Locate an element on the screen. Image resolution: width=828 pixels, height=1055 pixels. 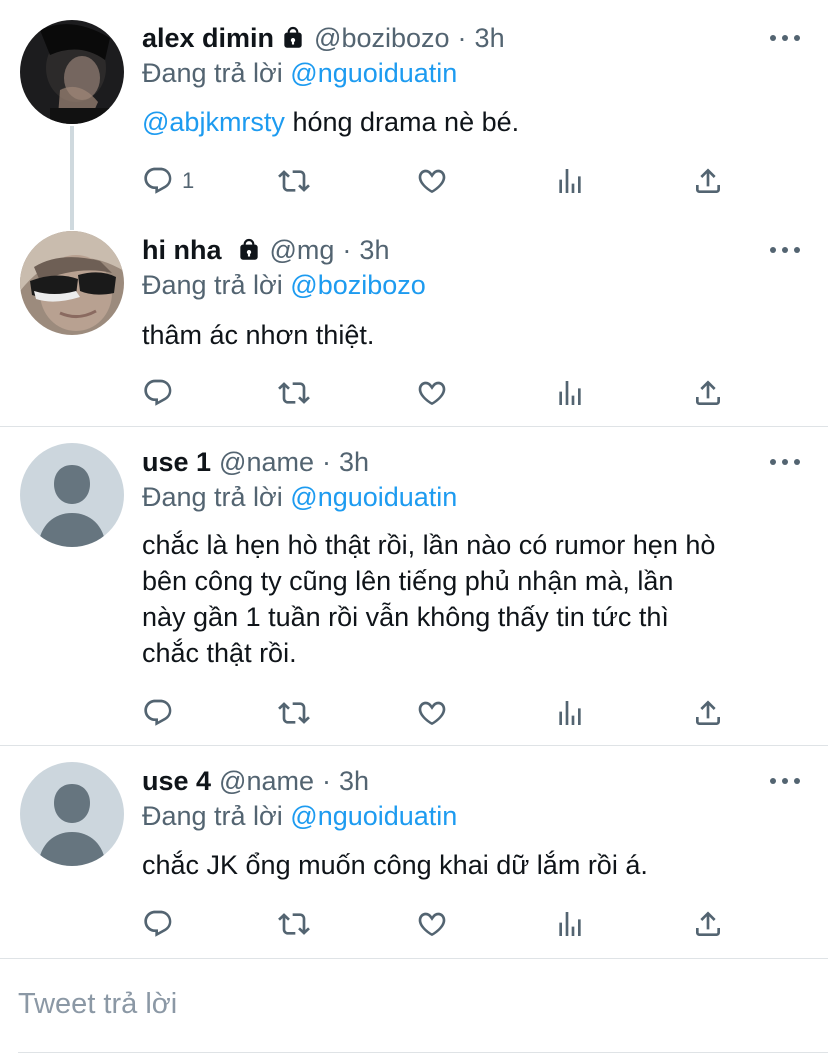
display-name: alex dimin is located at coordinates (208, 38).